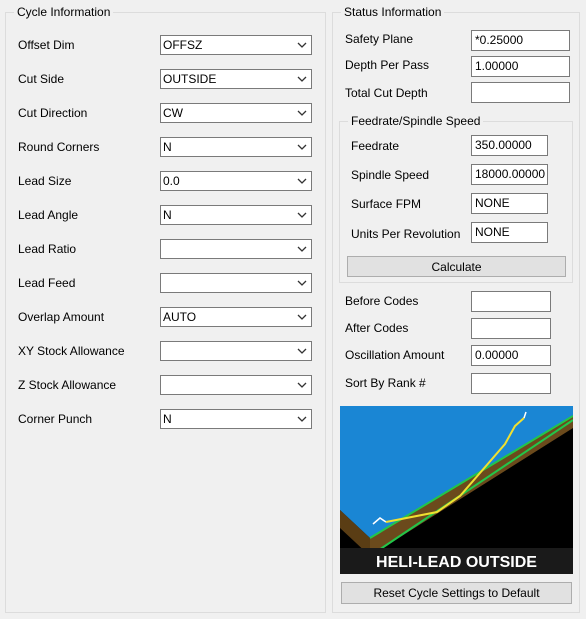 The image size is (586, 619). What do you see at coordinates (509, 232) in the screenshot?
I see `units-per-revolution-input: NONE` at bounding box center [509, 232].